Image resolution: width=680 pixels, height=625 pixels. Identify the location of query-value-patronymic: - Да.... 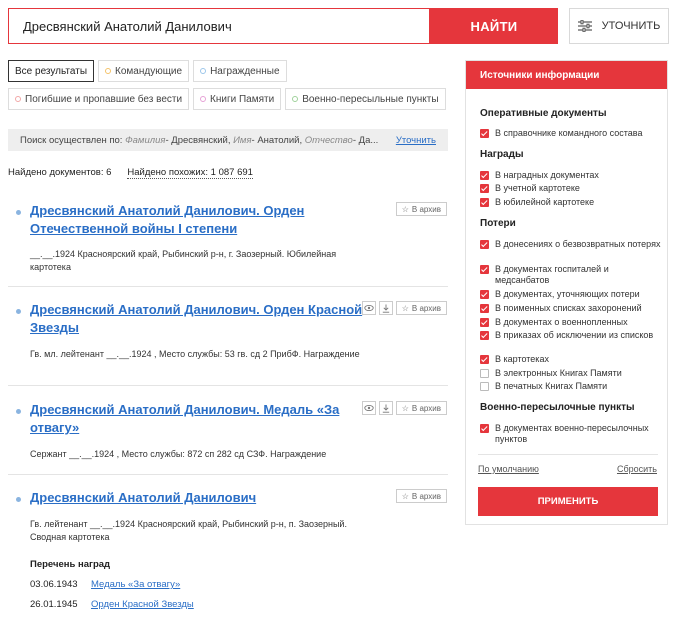
(365, 140).